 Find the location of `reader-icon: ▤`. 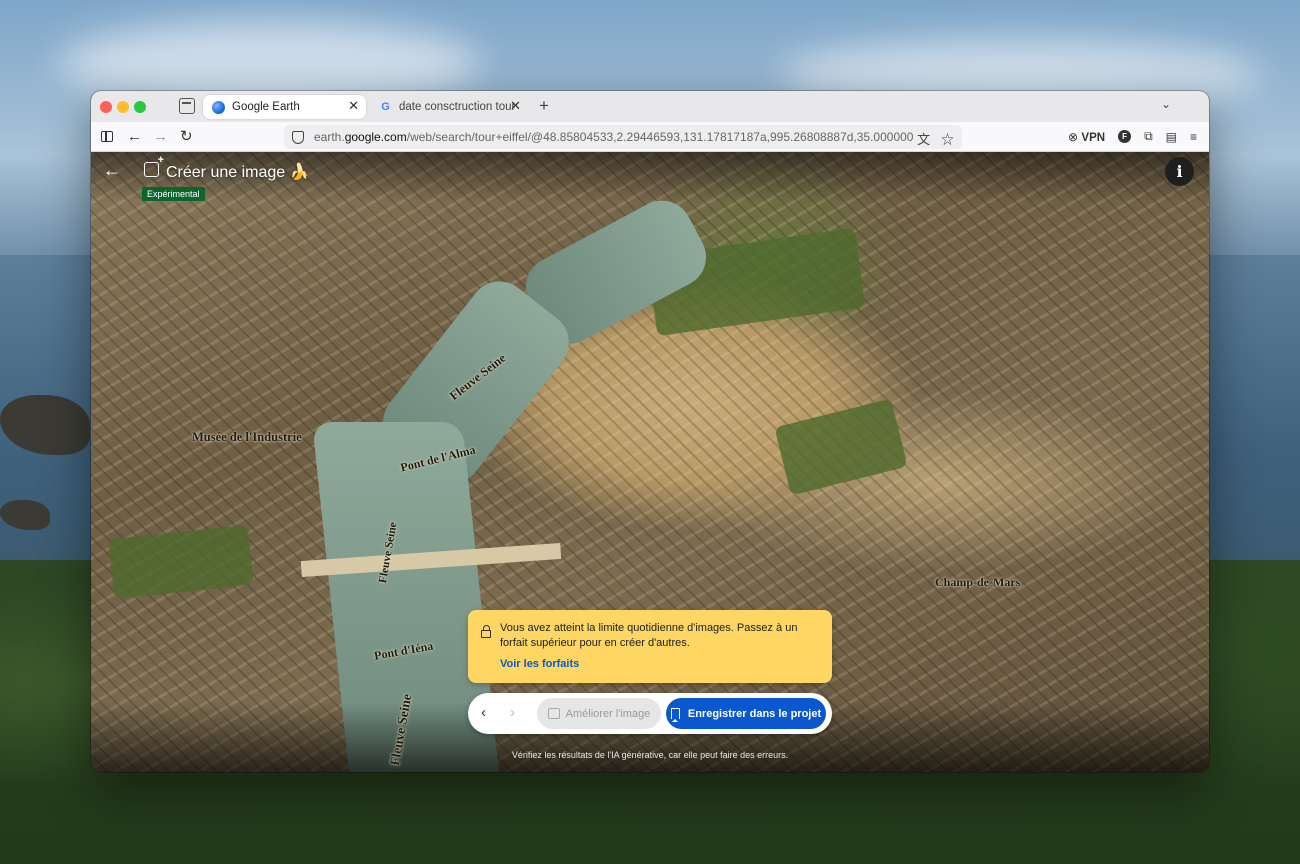

reader-icon: ▤ is located at coordinates (1171, 137).